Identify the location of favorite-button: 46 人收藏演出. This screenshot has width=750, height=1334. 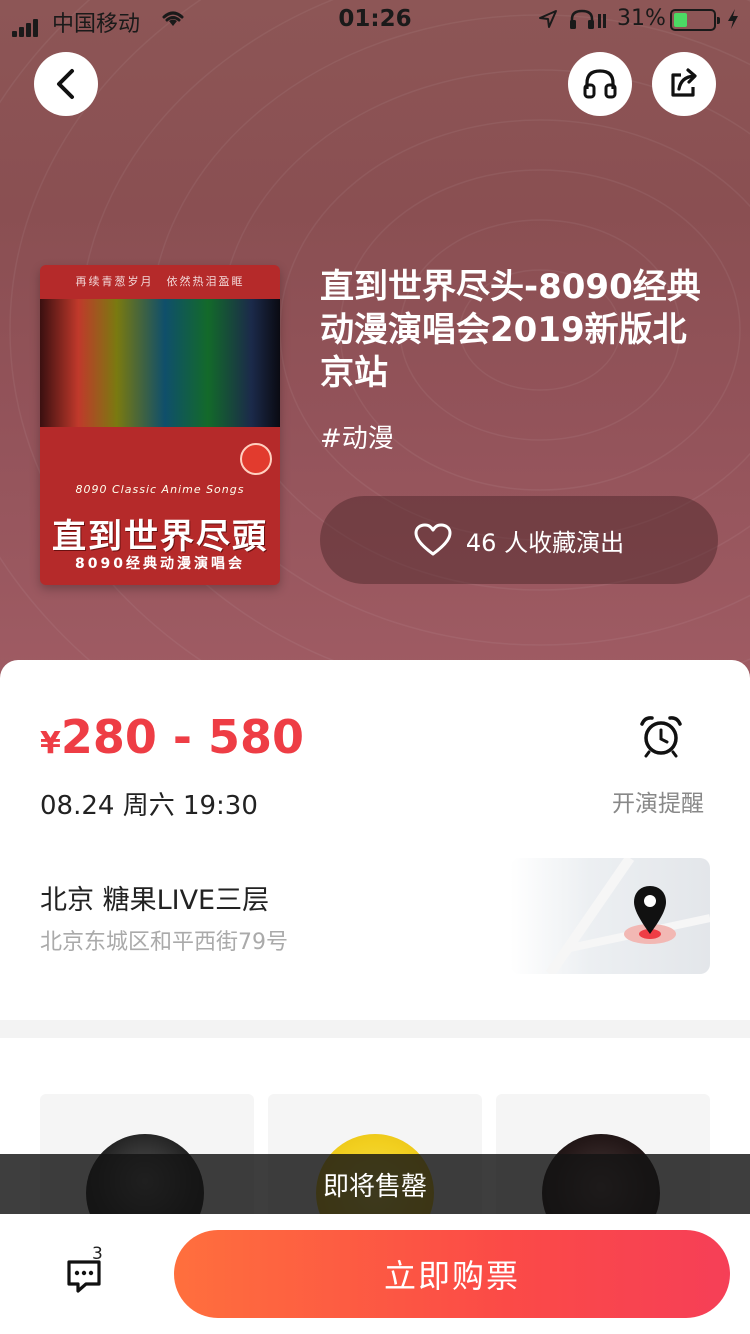
(519, 540).